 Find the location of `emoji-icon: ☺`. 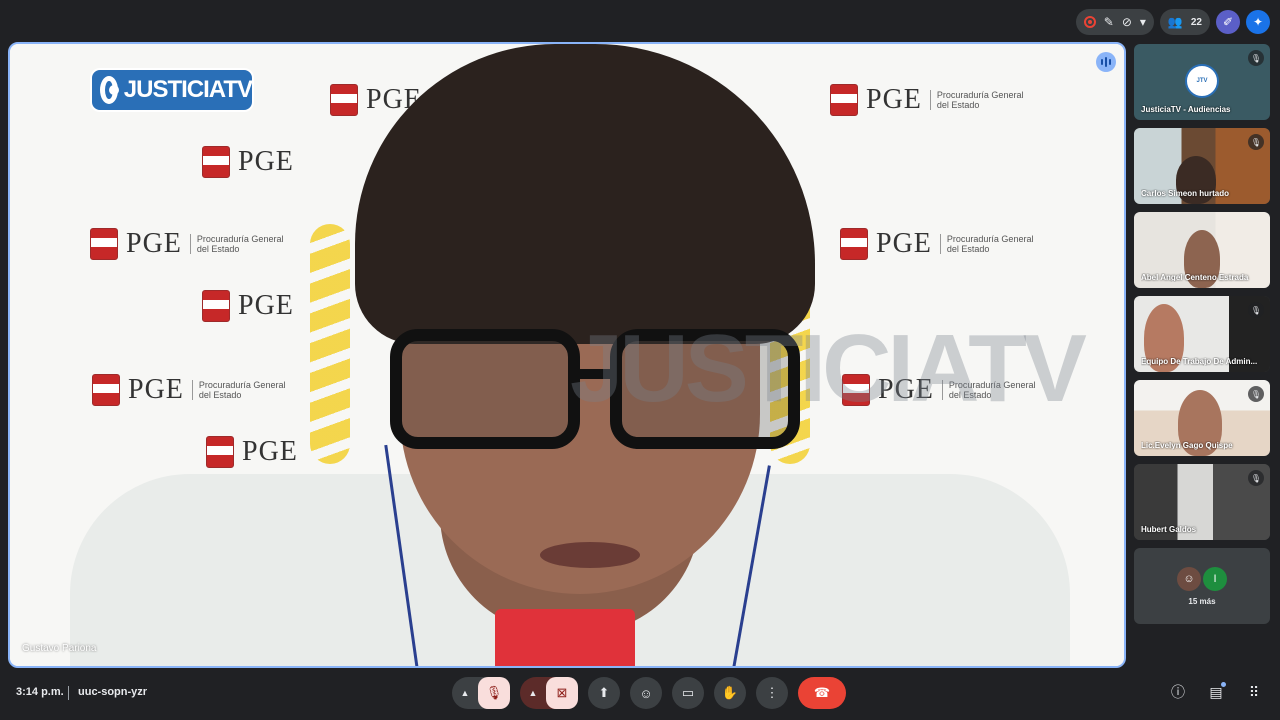

emoji-icon: ☺ is located at coordinates (646, 693).